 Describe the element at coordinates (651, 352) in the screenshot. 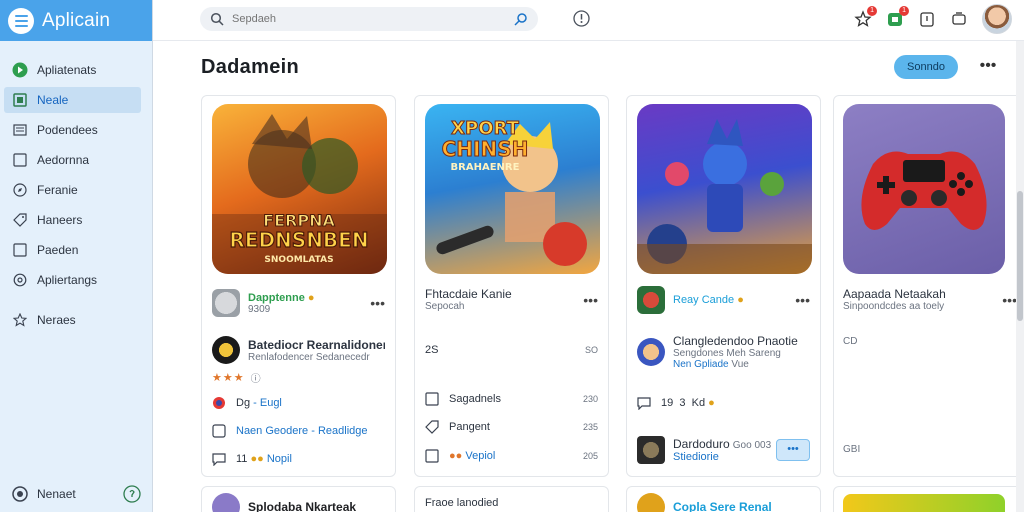

I see `item-avatar` at that location.